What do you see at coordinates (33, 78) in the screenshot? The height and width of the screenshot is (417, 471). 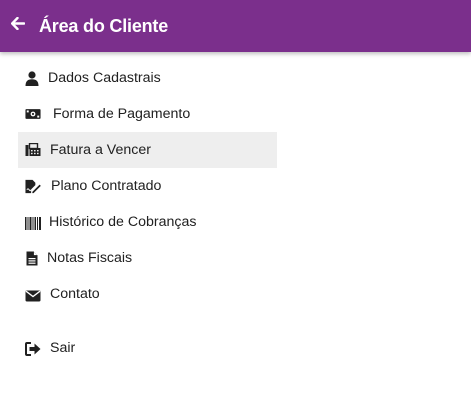 I see `user-icon` at bounding box center [33, 78].